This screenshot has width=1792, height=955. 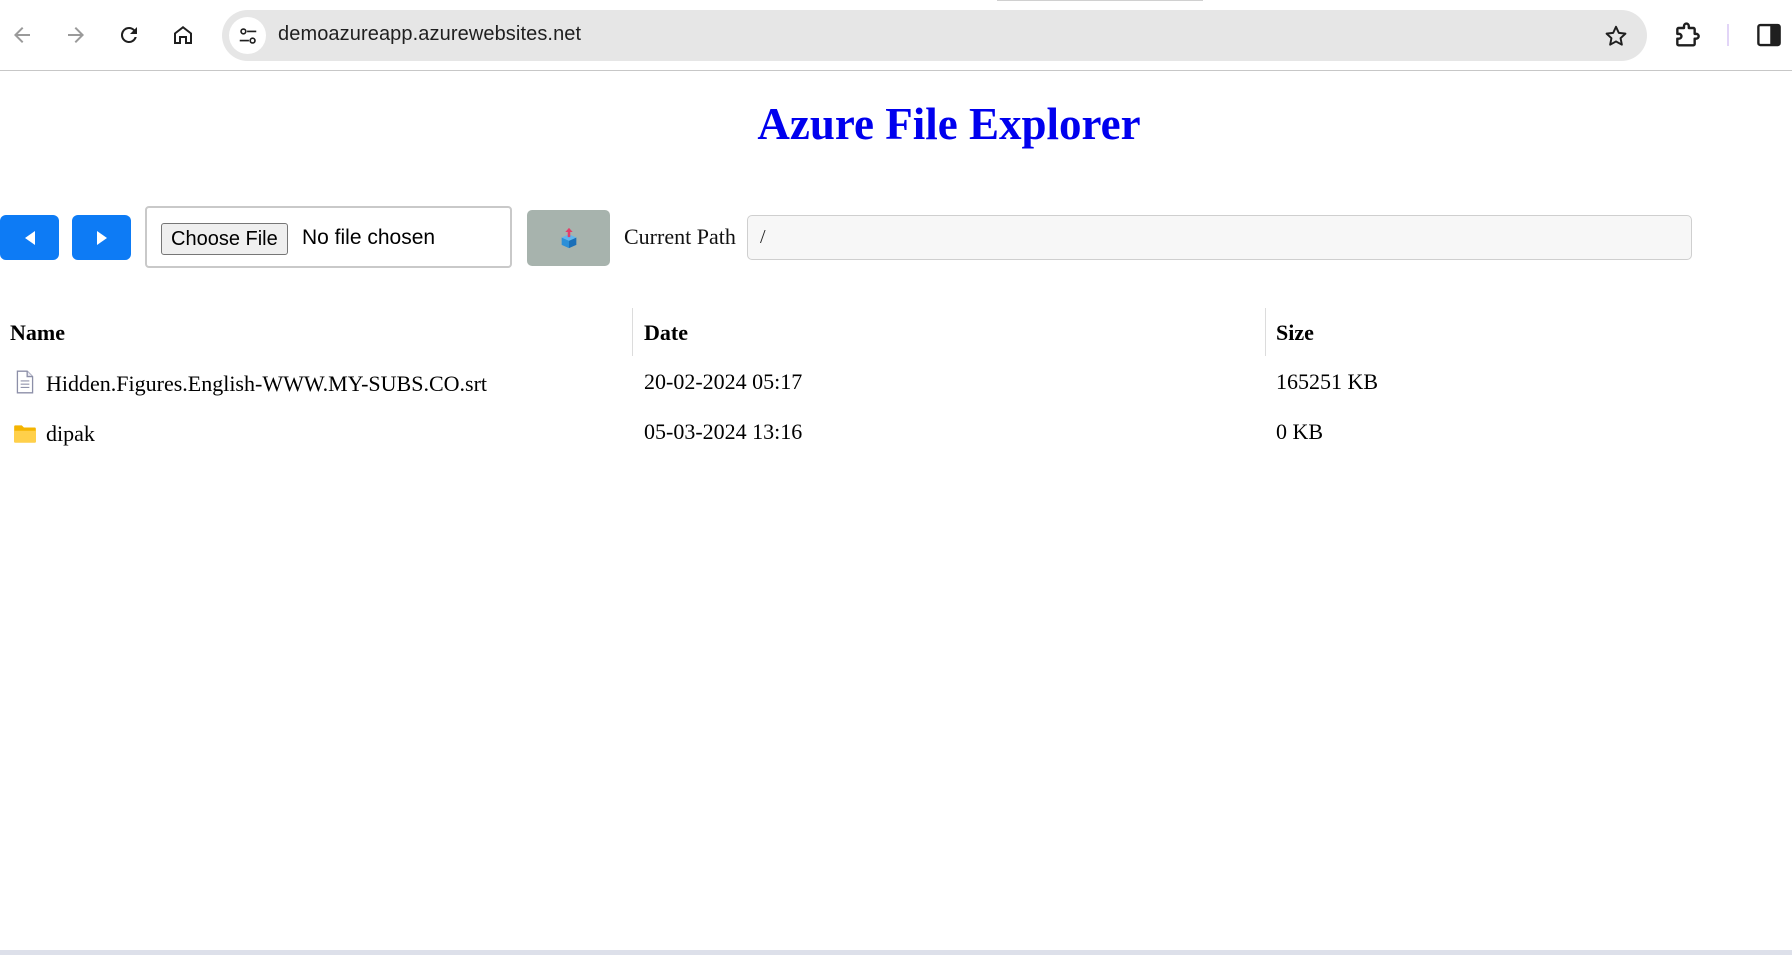 I want to click on right-triangle-icon, so click(x=101, y=237).